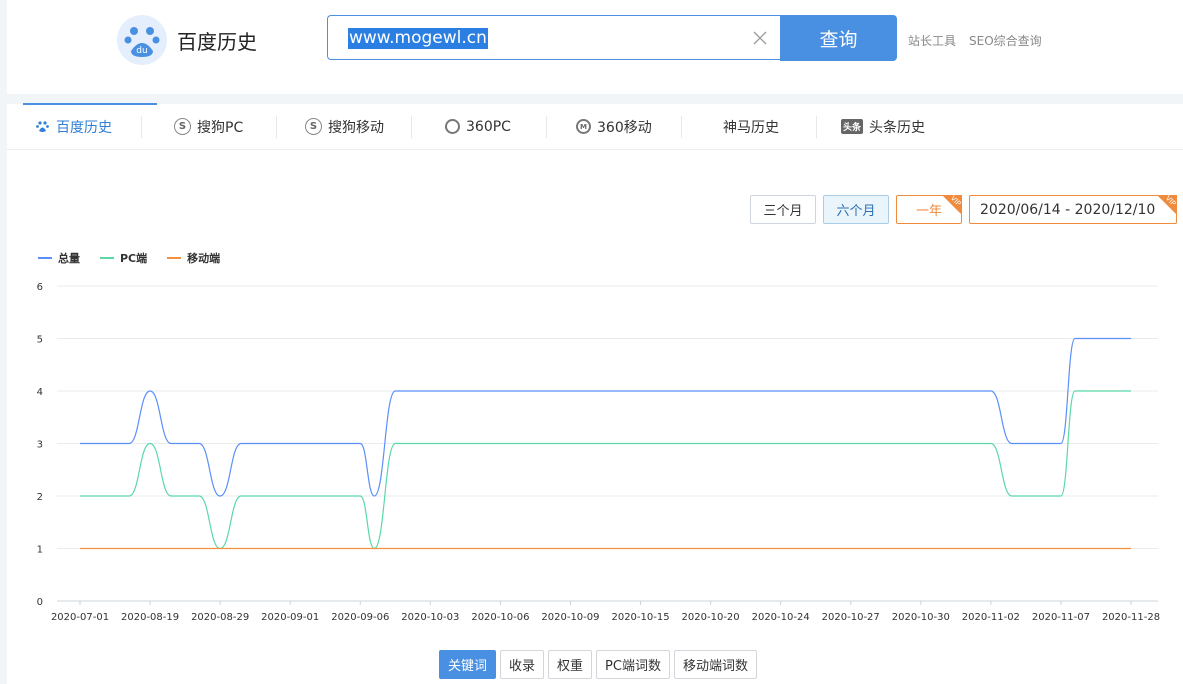 This screenshot has width=1183, height=684. I want to click on metric-buttons: 关键词 收录 权重 PC端词数 移动端词数, so click(598, 664).